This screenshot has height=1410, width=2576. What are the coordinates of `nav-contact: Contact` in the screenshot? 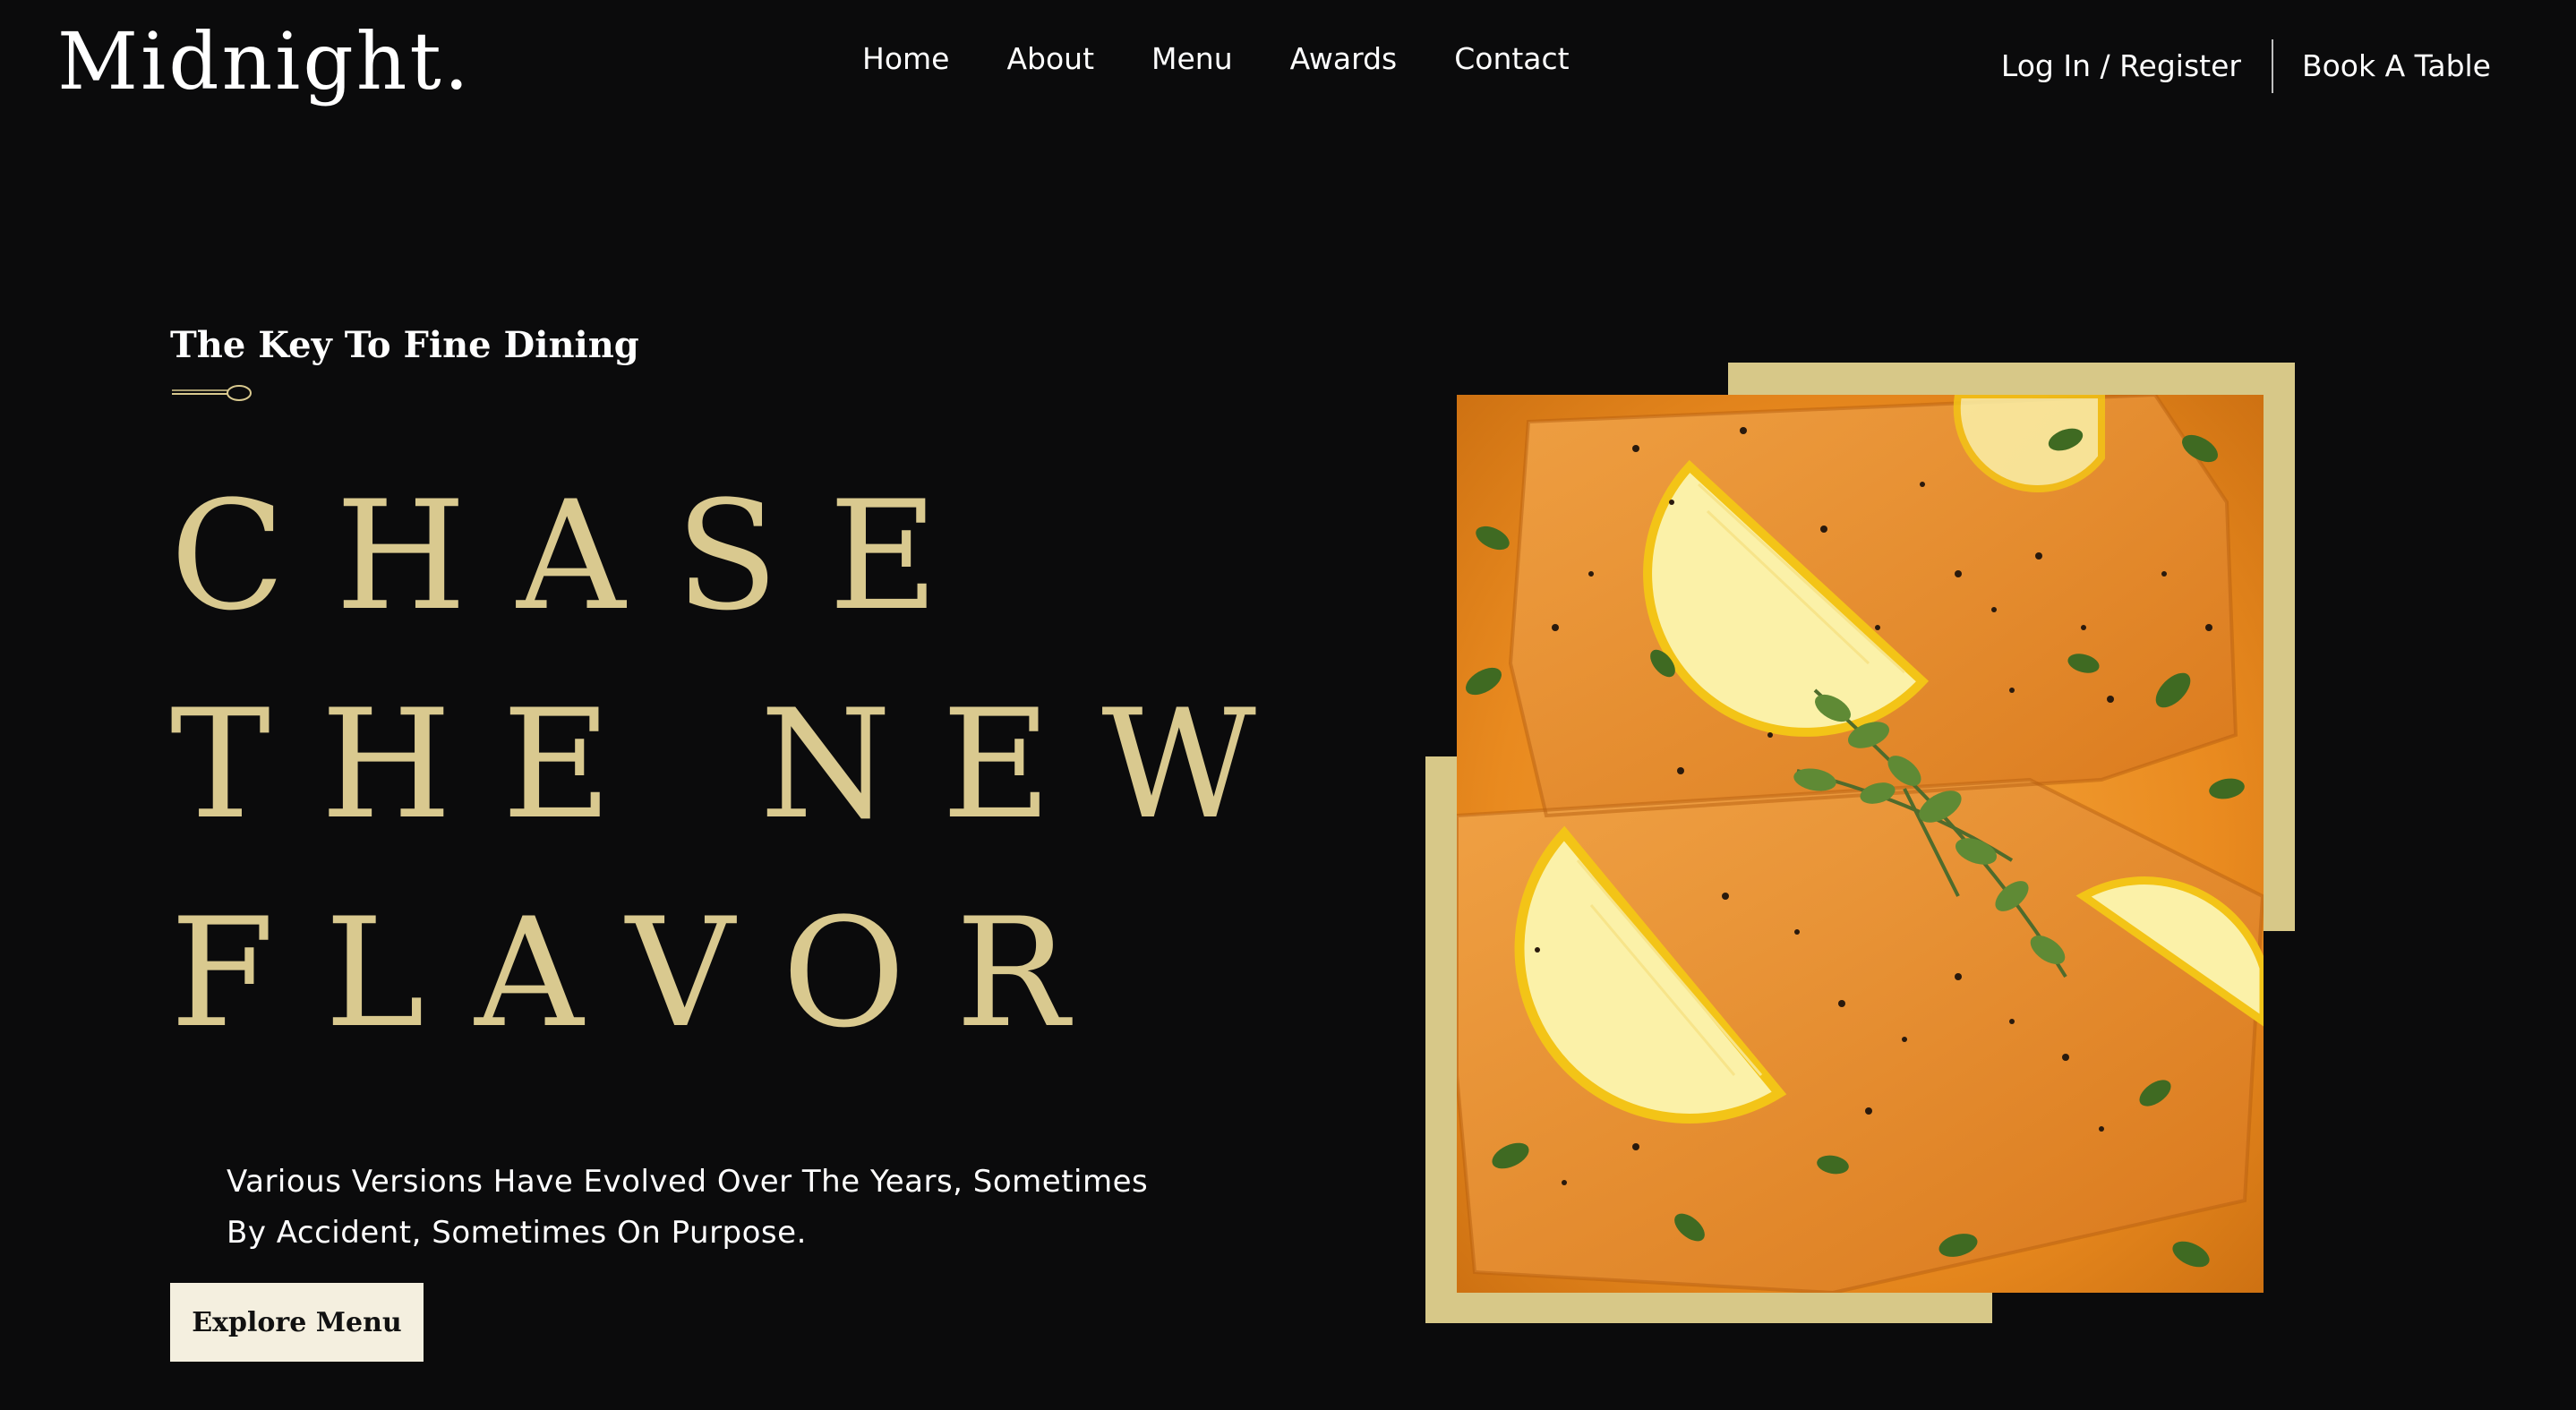 It's located at (1511, 59).